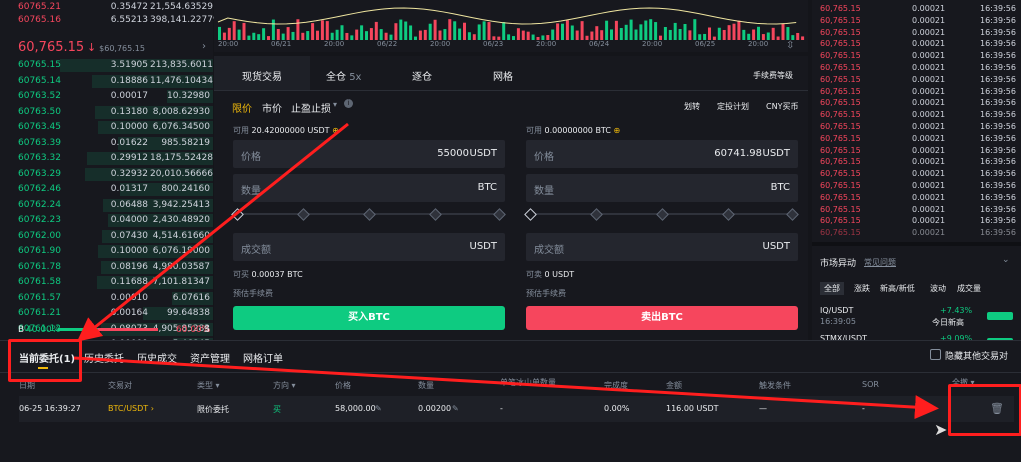 The height and width of the screenshot is (462, 1021). What do you see at coordinates (212, 232) in the screenshot?
I see `arrow-to-open-orders` at bounding box center [212, 232].